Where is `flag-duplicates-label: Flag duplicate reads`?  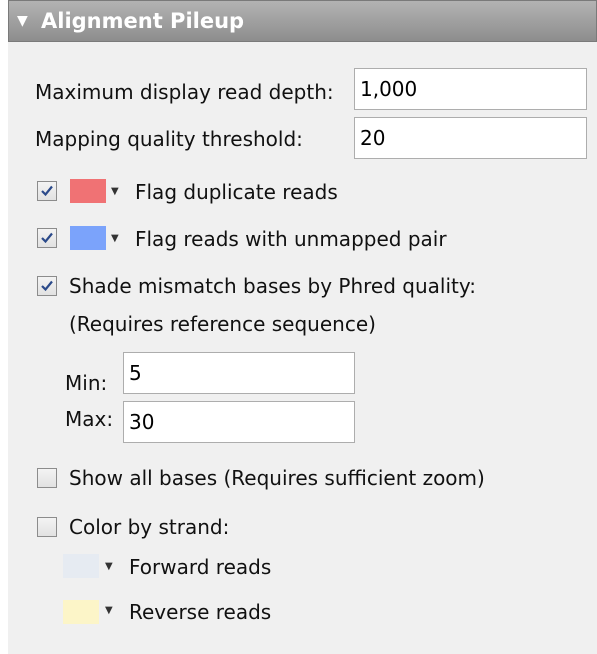 flag-duplicates-label: Flag duplicate reads is located at coordinates (236, 192).